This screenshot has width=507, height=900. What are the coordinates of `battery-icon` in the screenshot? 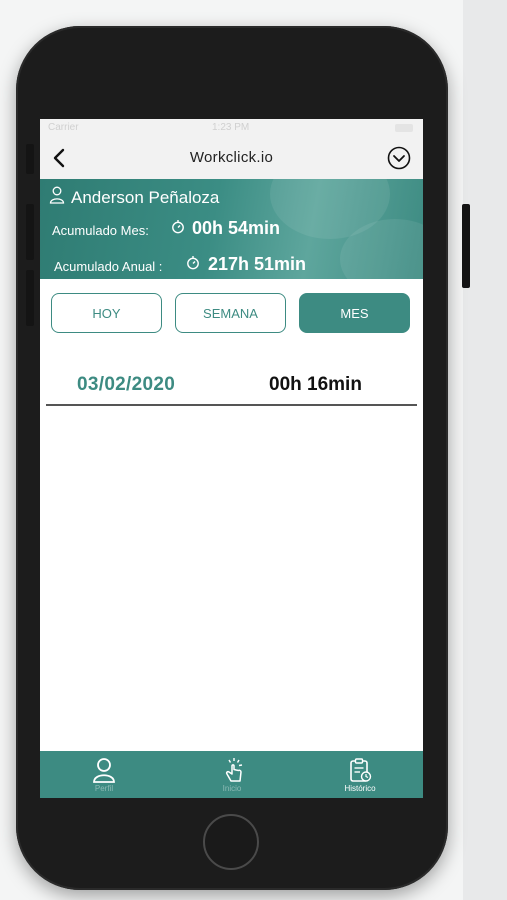 It's located at (404, 128).